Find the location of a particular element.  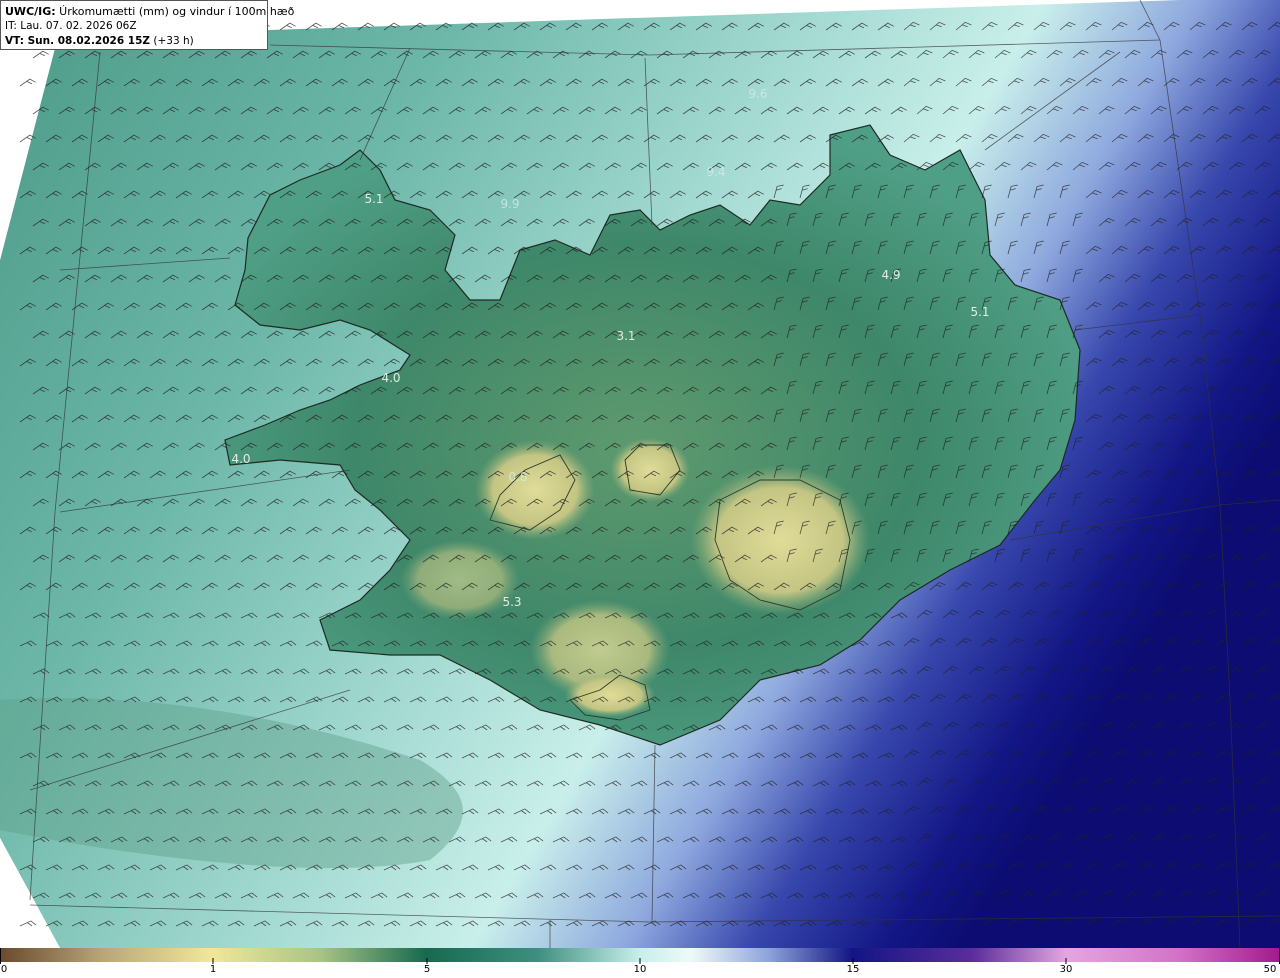

value-label: 5.3 is located at coordinates (511, 602).